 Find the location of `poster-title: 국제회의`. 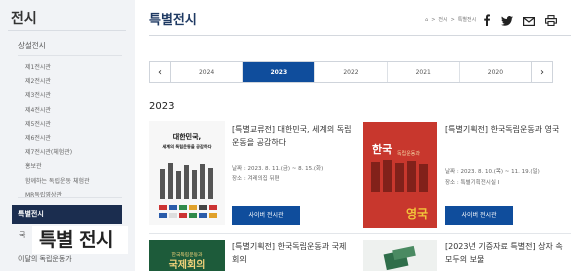

poster-title: 국제회의 is located at coordinates (187, 264).